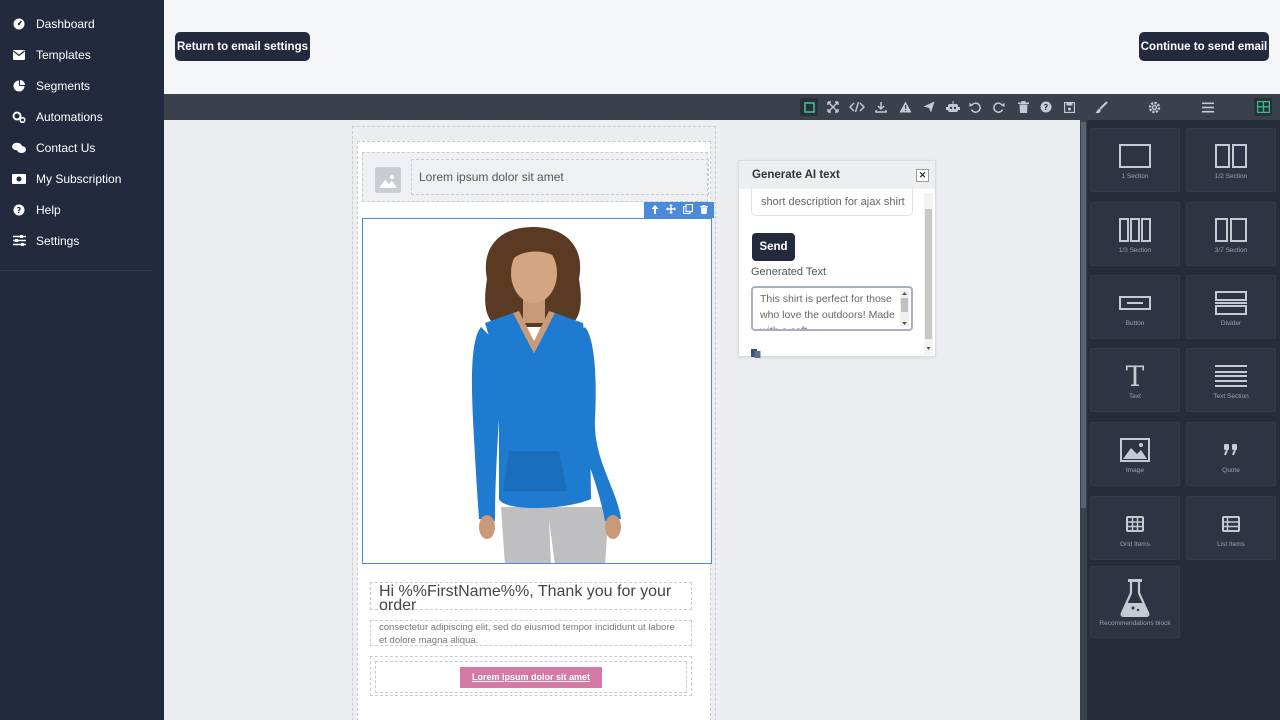 The image size is (1280, 720). I want to click on block-1-2-section: 1/2 Section, so click(1231, 160).